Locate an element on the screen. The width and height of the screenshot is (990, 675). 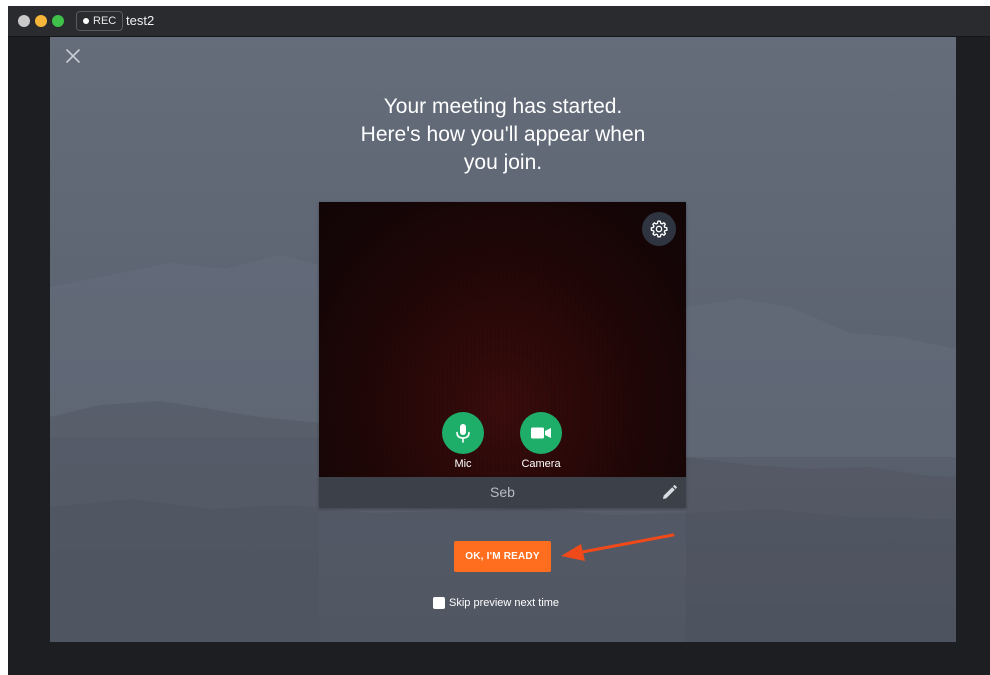
participant-name: Seb is located at coordinates (502, 492).